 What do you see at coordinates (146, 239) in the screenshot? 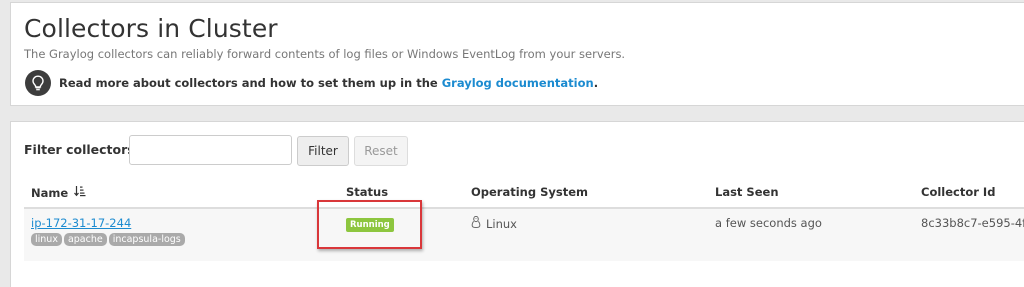
I see `tag-badge: incapsula-logs` at bounding box center [146, 239].